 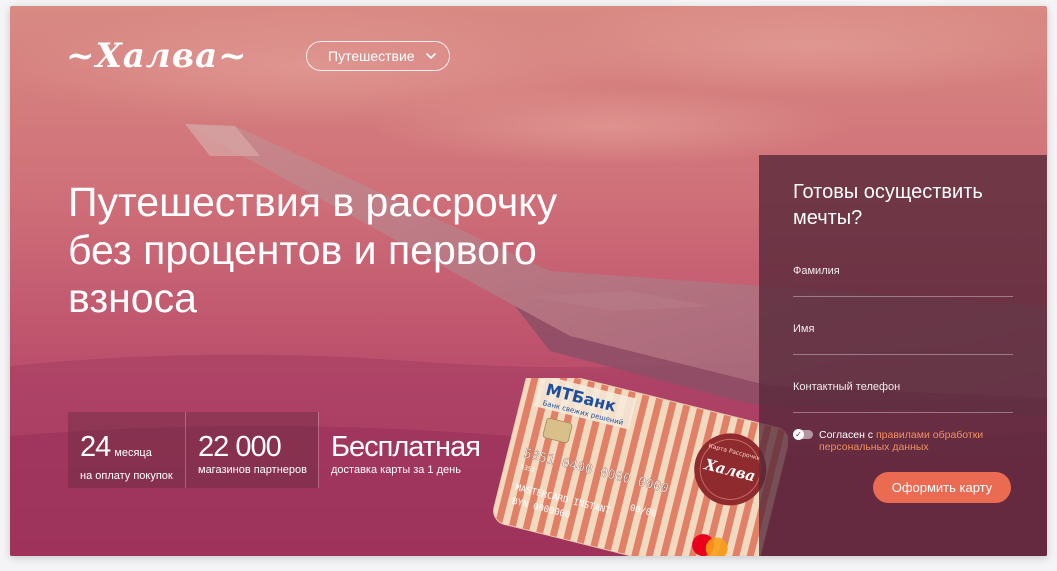 What do you see at coordinates (157, 56) in the screenshot?
I see `halva-logo: ~Халва~` at bounding box center [157, 56].